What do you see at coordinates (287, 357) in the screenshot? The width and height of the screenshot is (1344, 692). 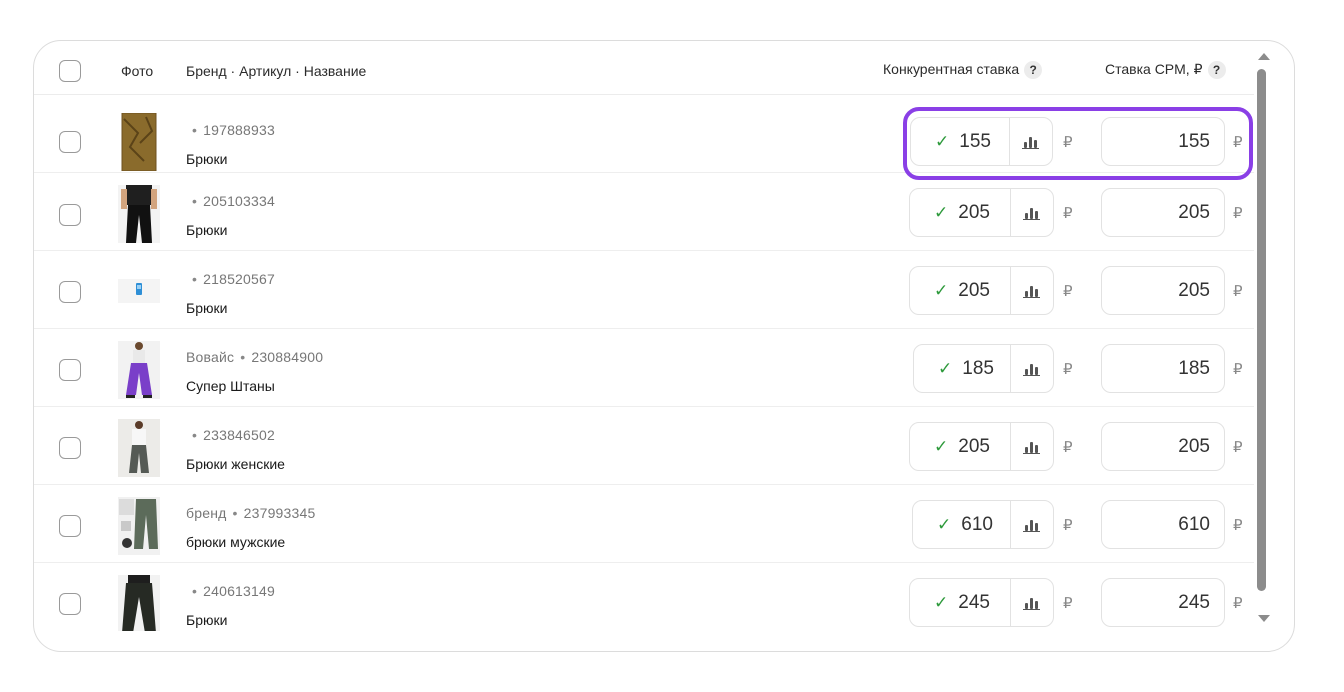 I see `article-number: 230884900` at bounding box center [287, 357].